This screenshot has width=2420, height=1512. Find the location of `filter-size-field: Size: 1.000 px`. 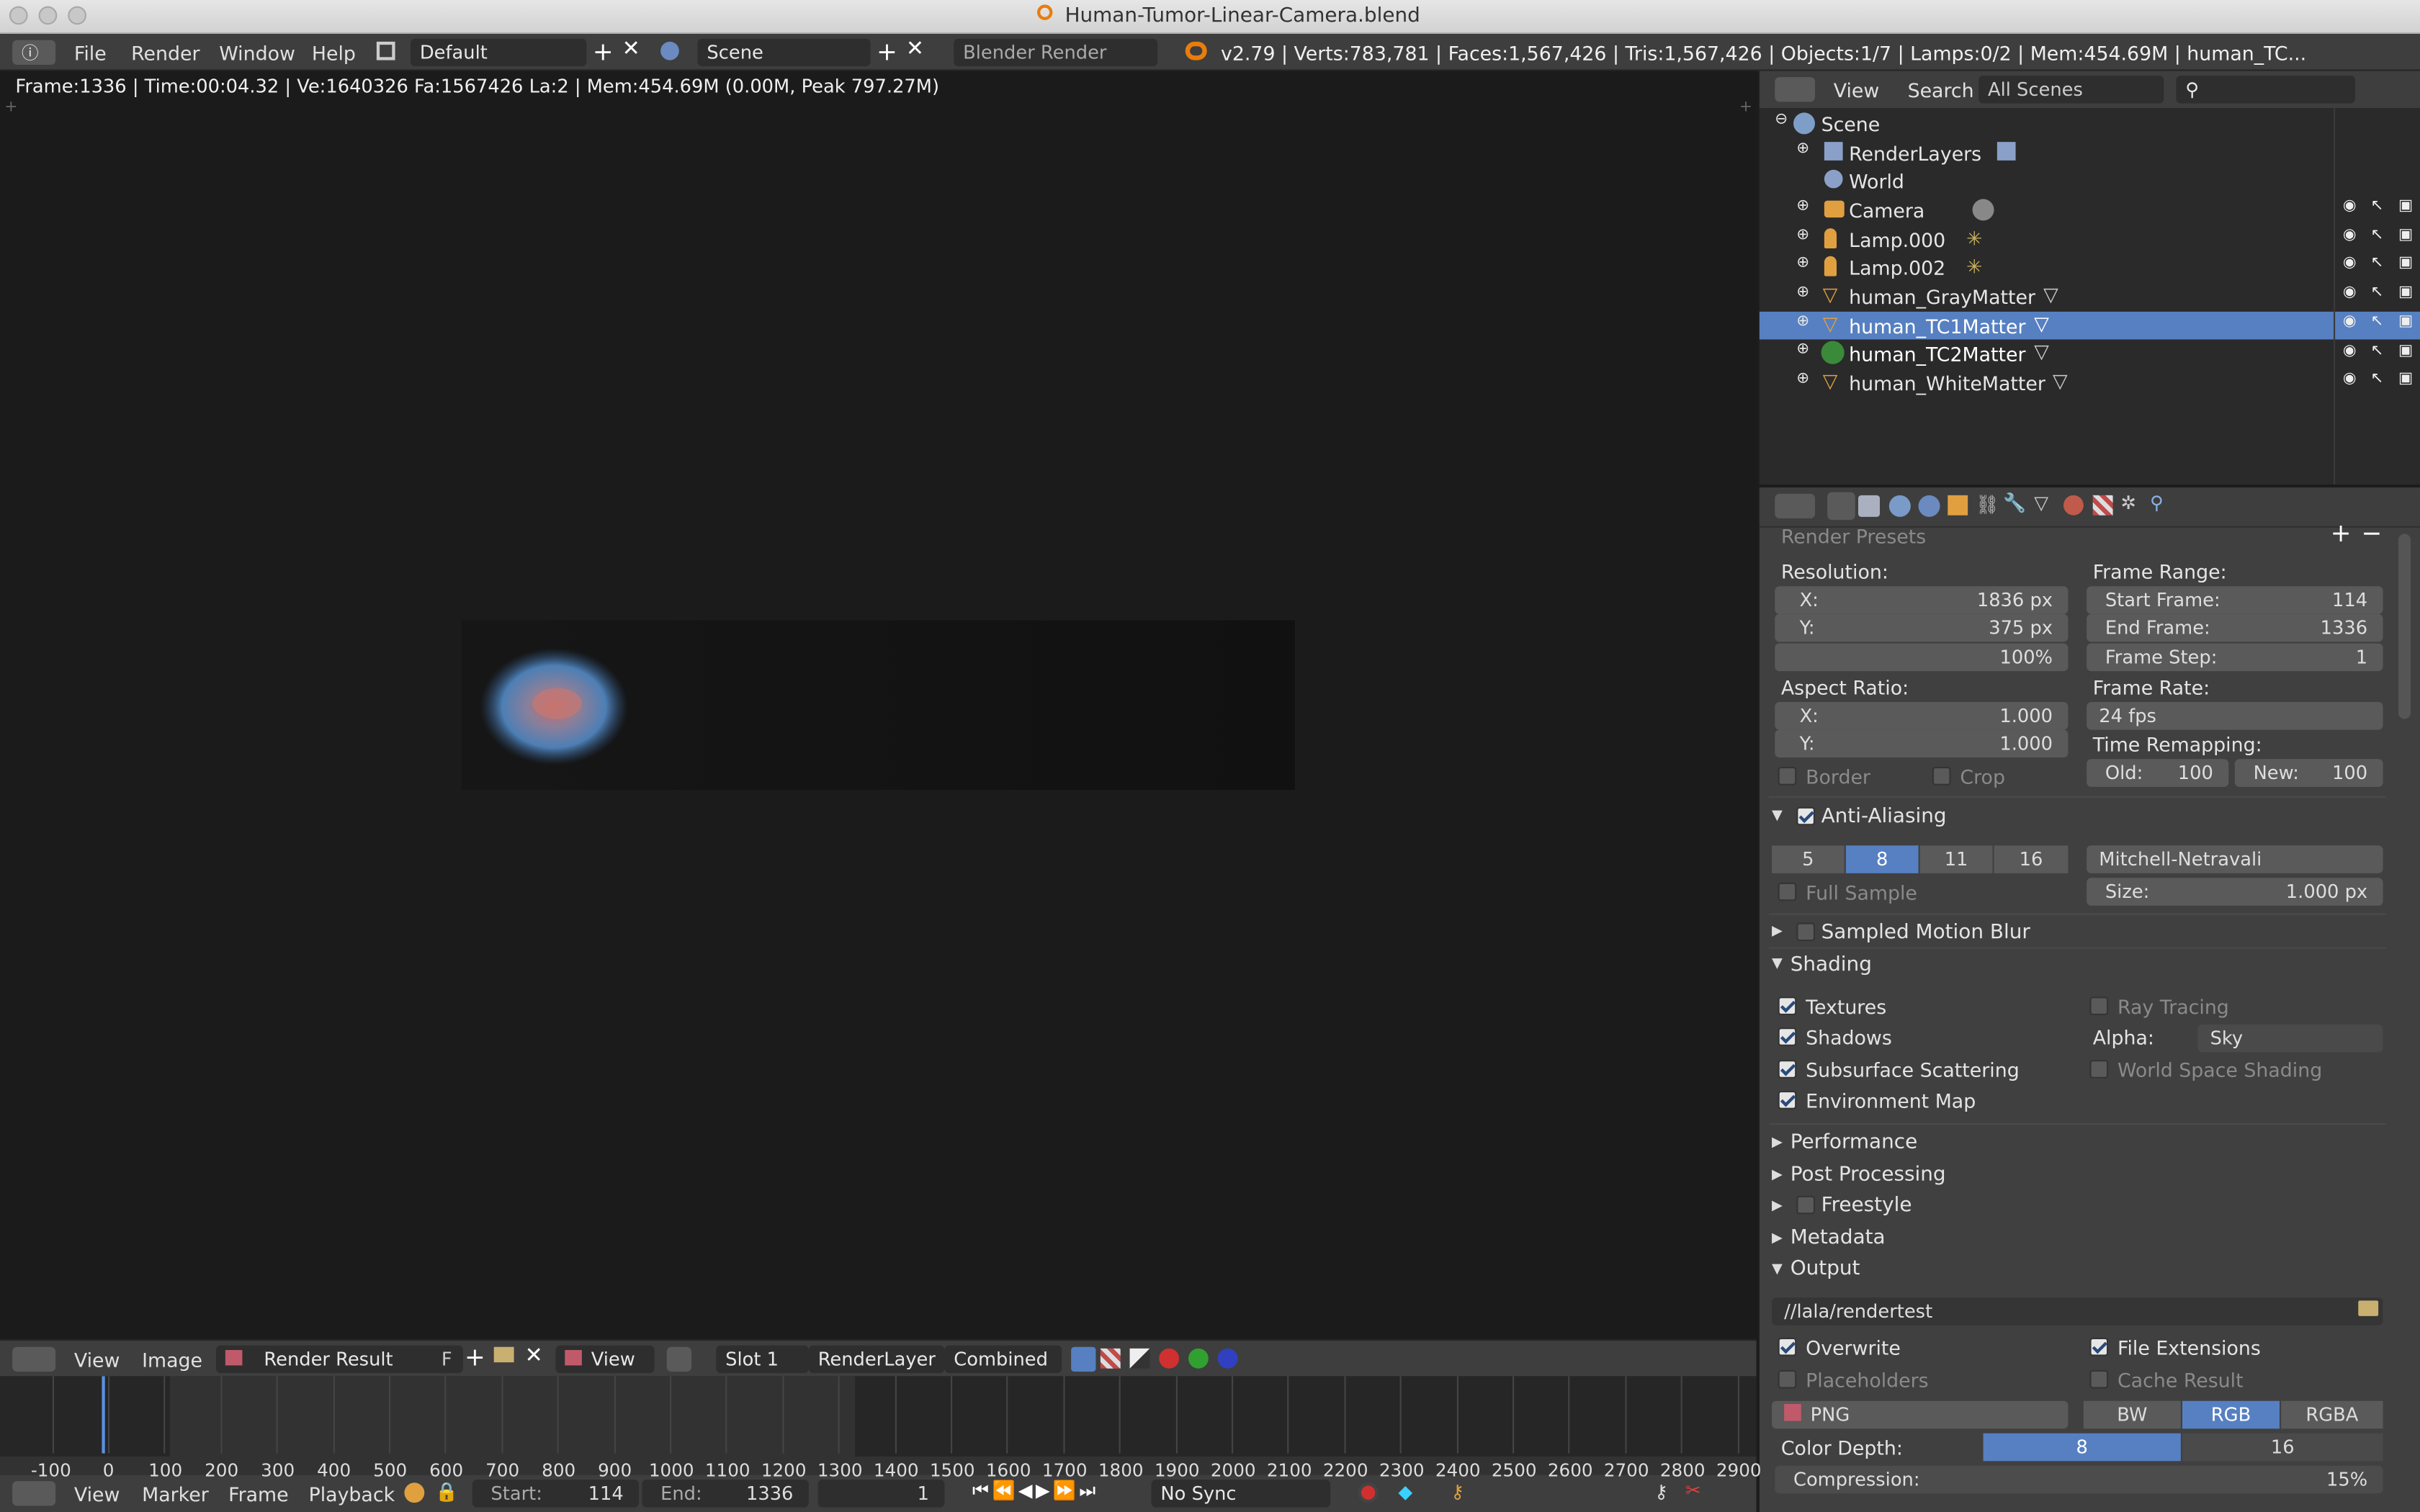

filter-size-field: Size: 1.000 px is located at coordinates (2235, 892).